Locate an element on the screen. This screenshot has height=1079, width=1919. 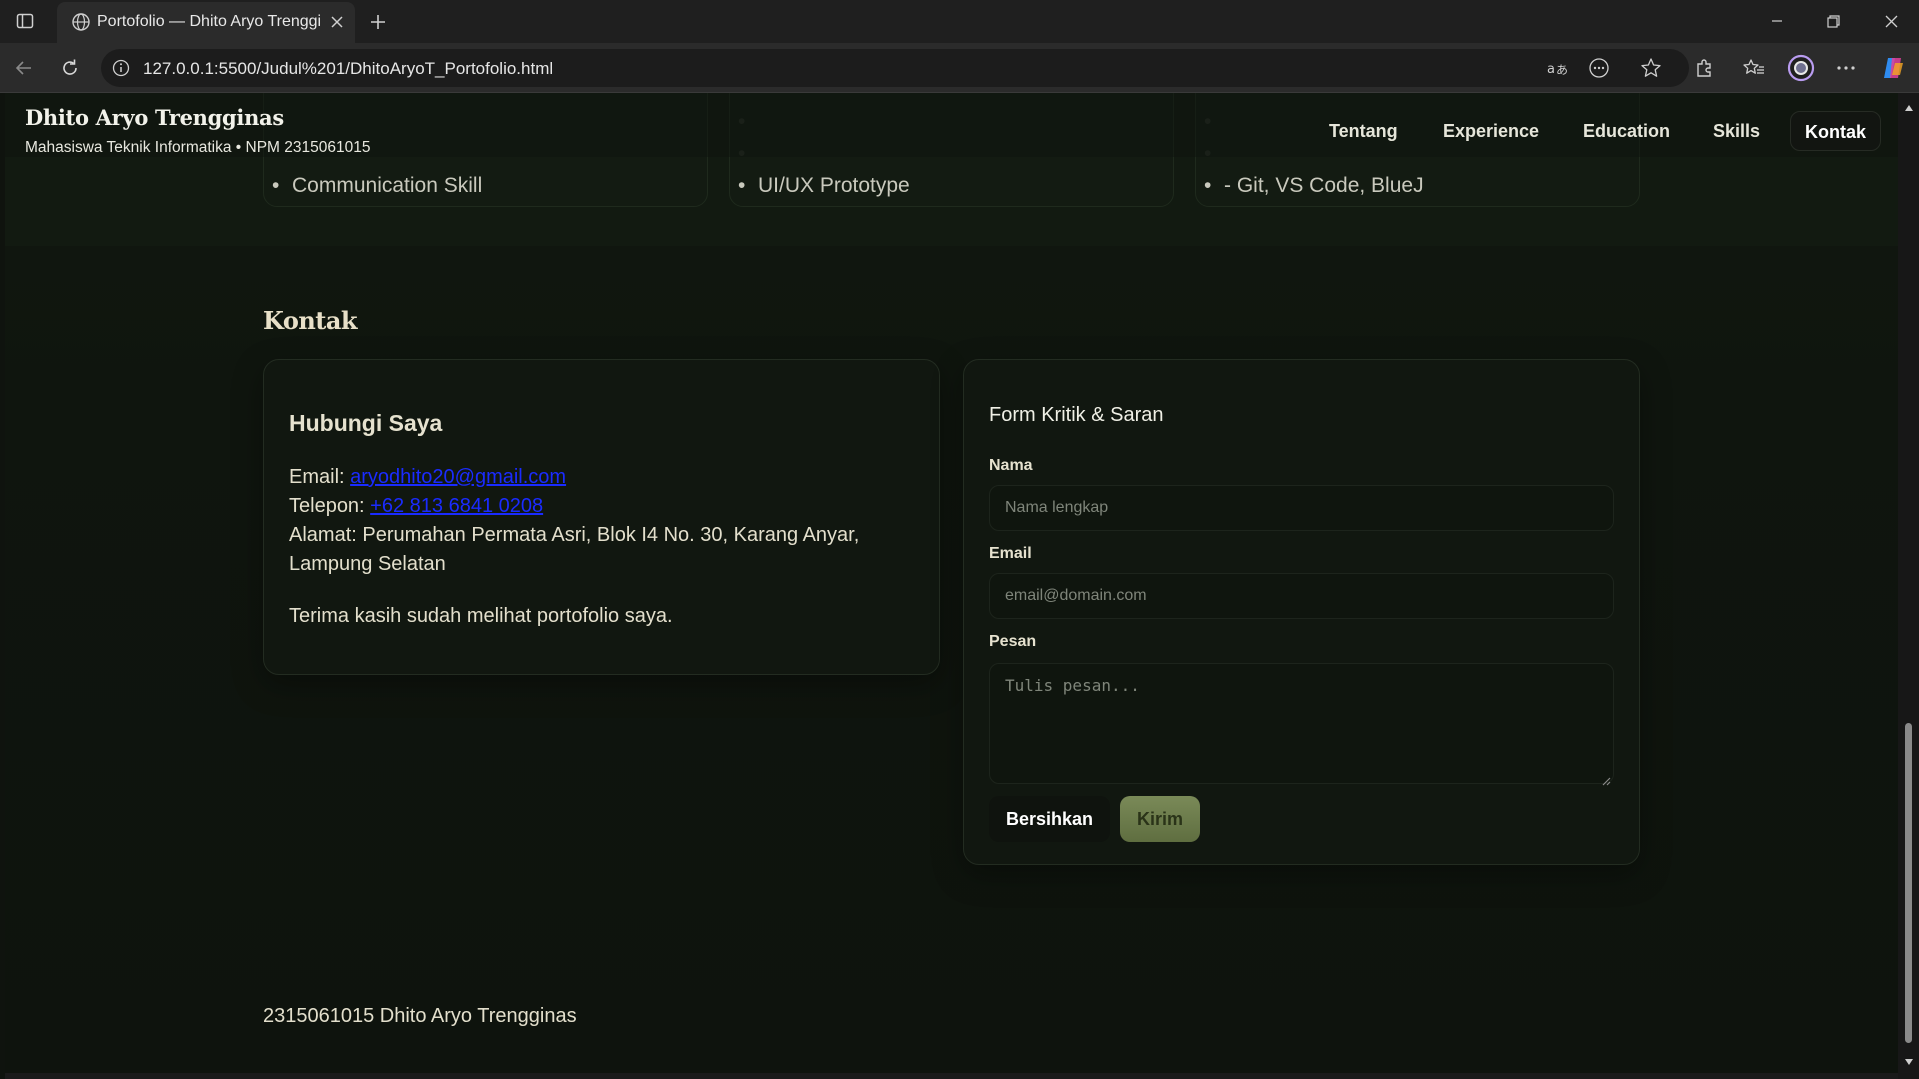
footer-text: 2315061015 Dhito Aryo Trengginas is located at coordinates (420, 1016).